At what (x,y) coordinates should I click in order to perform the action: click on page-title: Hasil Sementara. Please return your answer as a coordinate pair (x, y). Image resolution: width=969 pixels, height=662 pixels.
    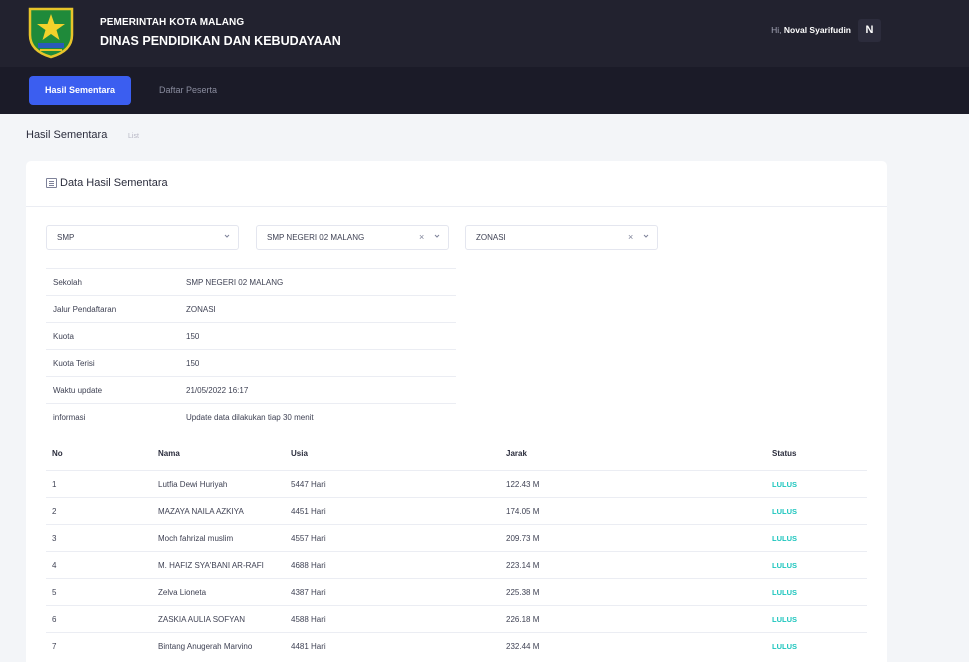
    Looking at the image, I should click on (67, 135).